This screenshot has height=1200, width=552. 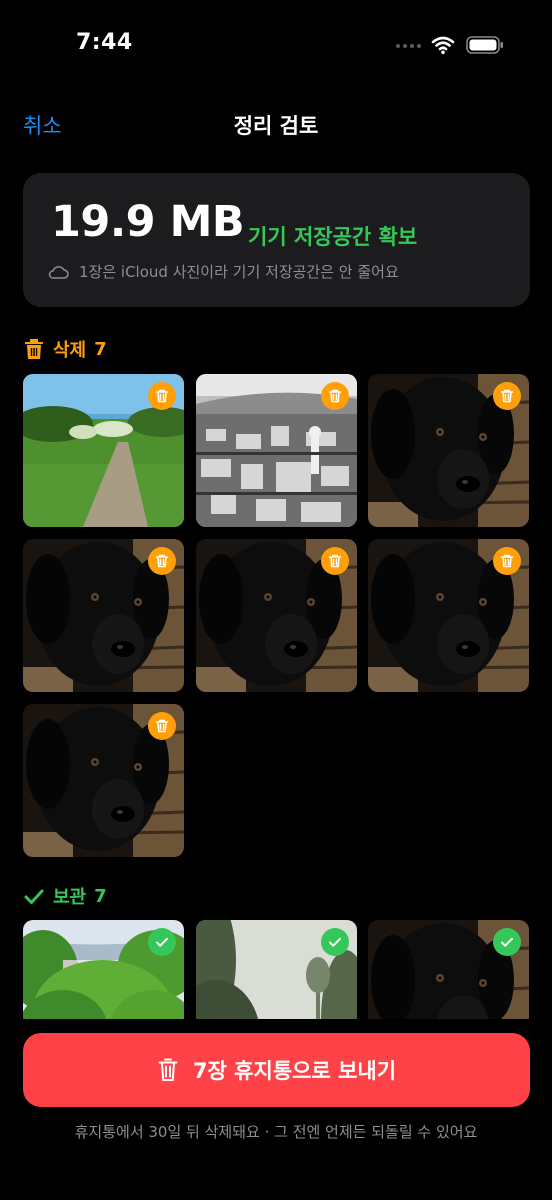 What do you see at coordinates (333, 237) in the screenshot?
I see `freed-size-label: 기기 저장공간 확보` at bounding box center [333, 237].